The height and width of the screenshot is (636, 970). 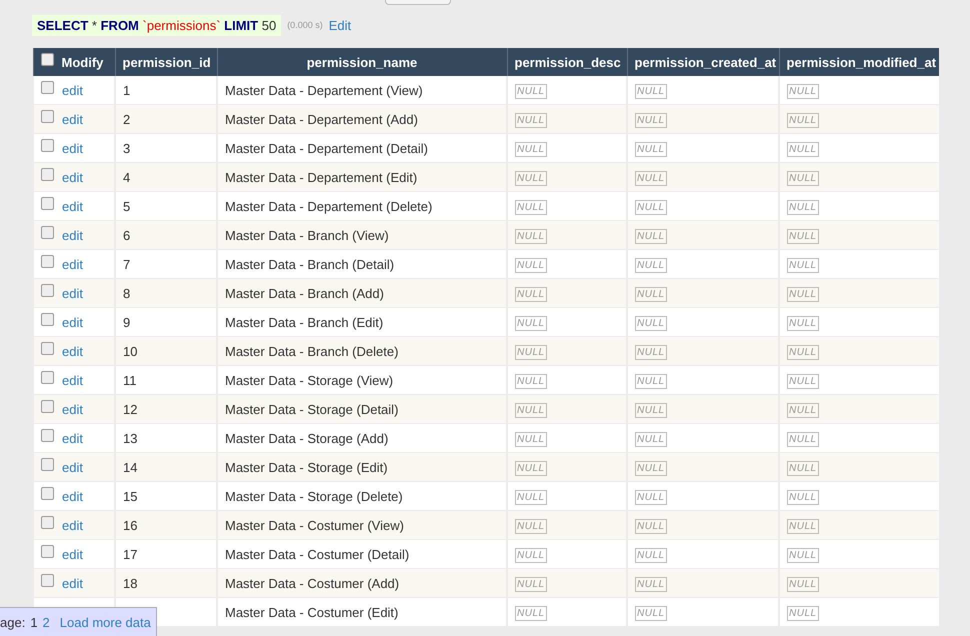 I want to click on table-cell: Master Data - Departement (Detail), so click(x=326, y=148).